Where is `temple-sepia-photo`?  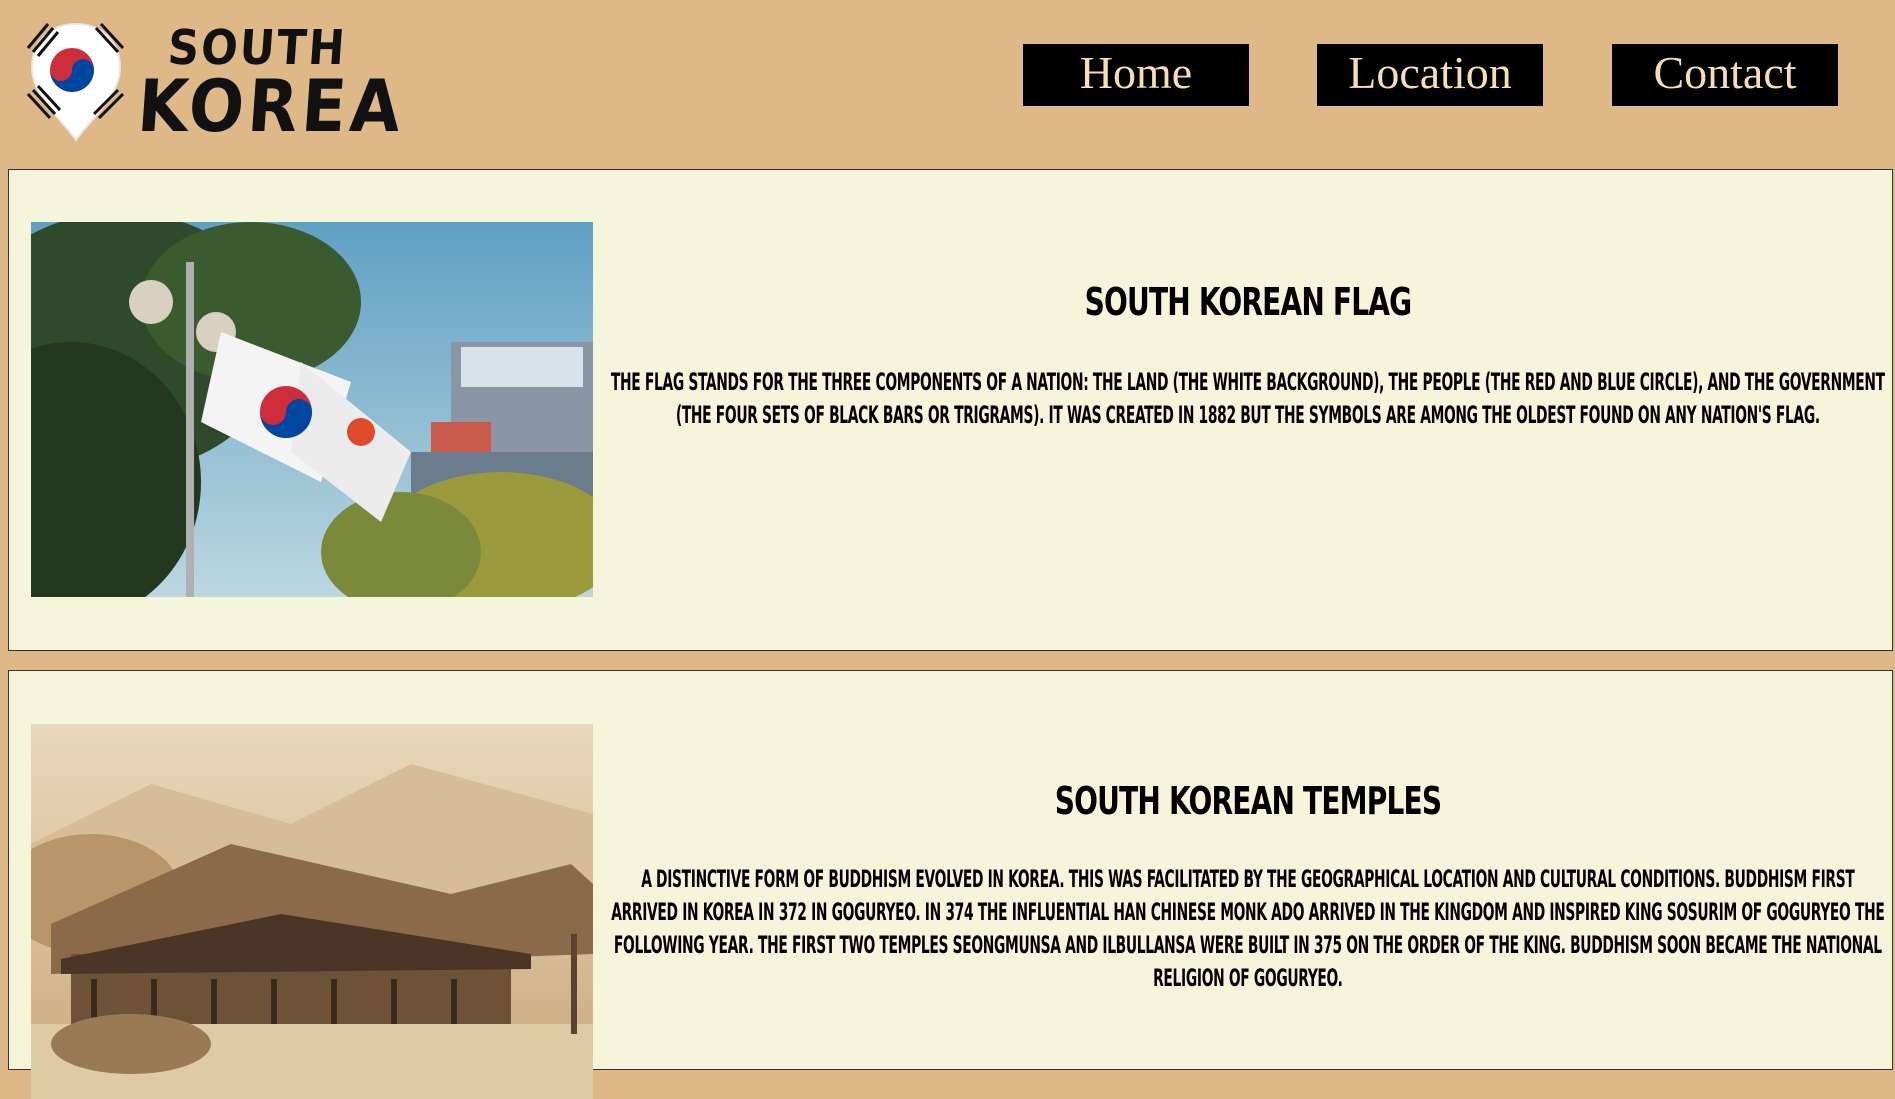 temple-sepia-photo is located at coordinates (312, 911).